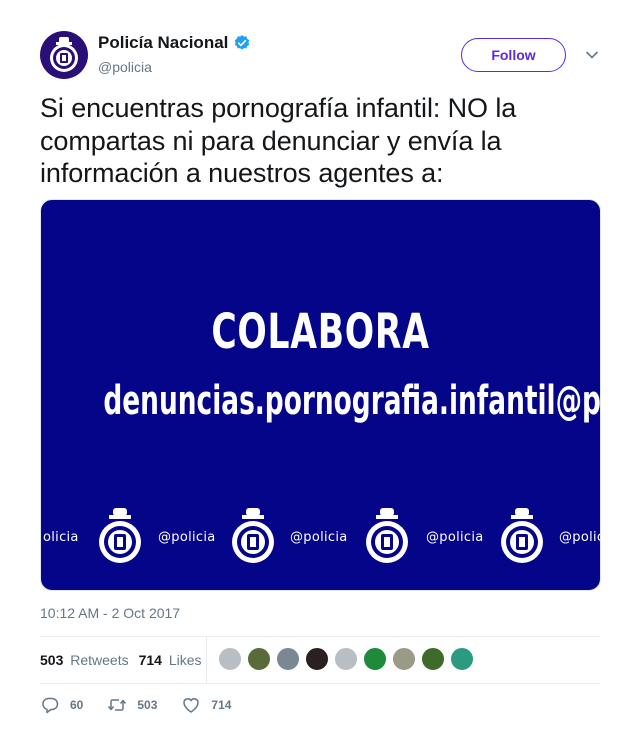 The image size is (640, 745). I want to click on stats-separator, so click(206, 660).